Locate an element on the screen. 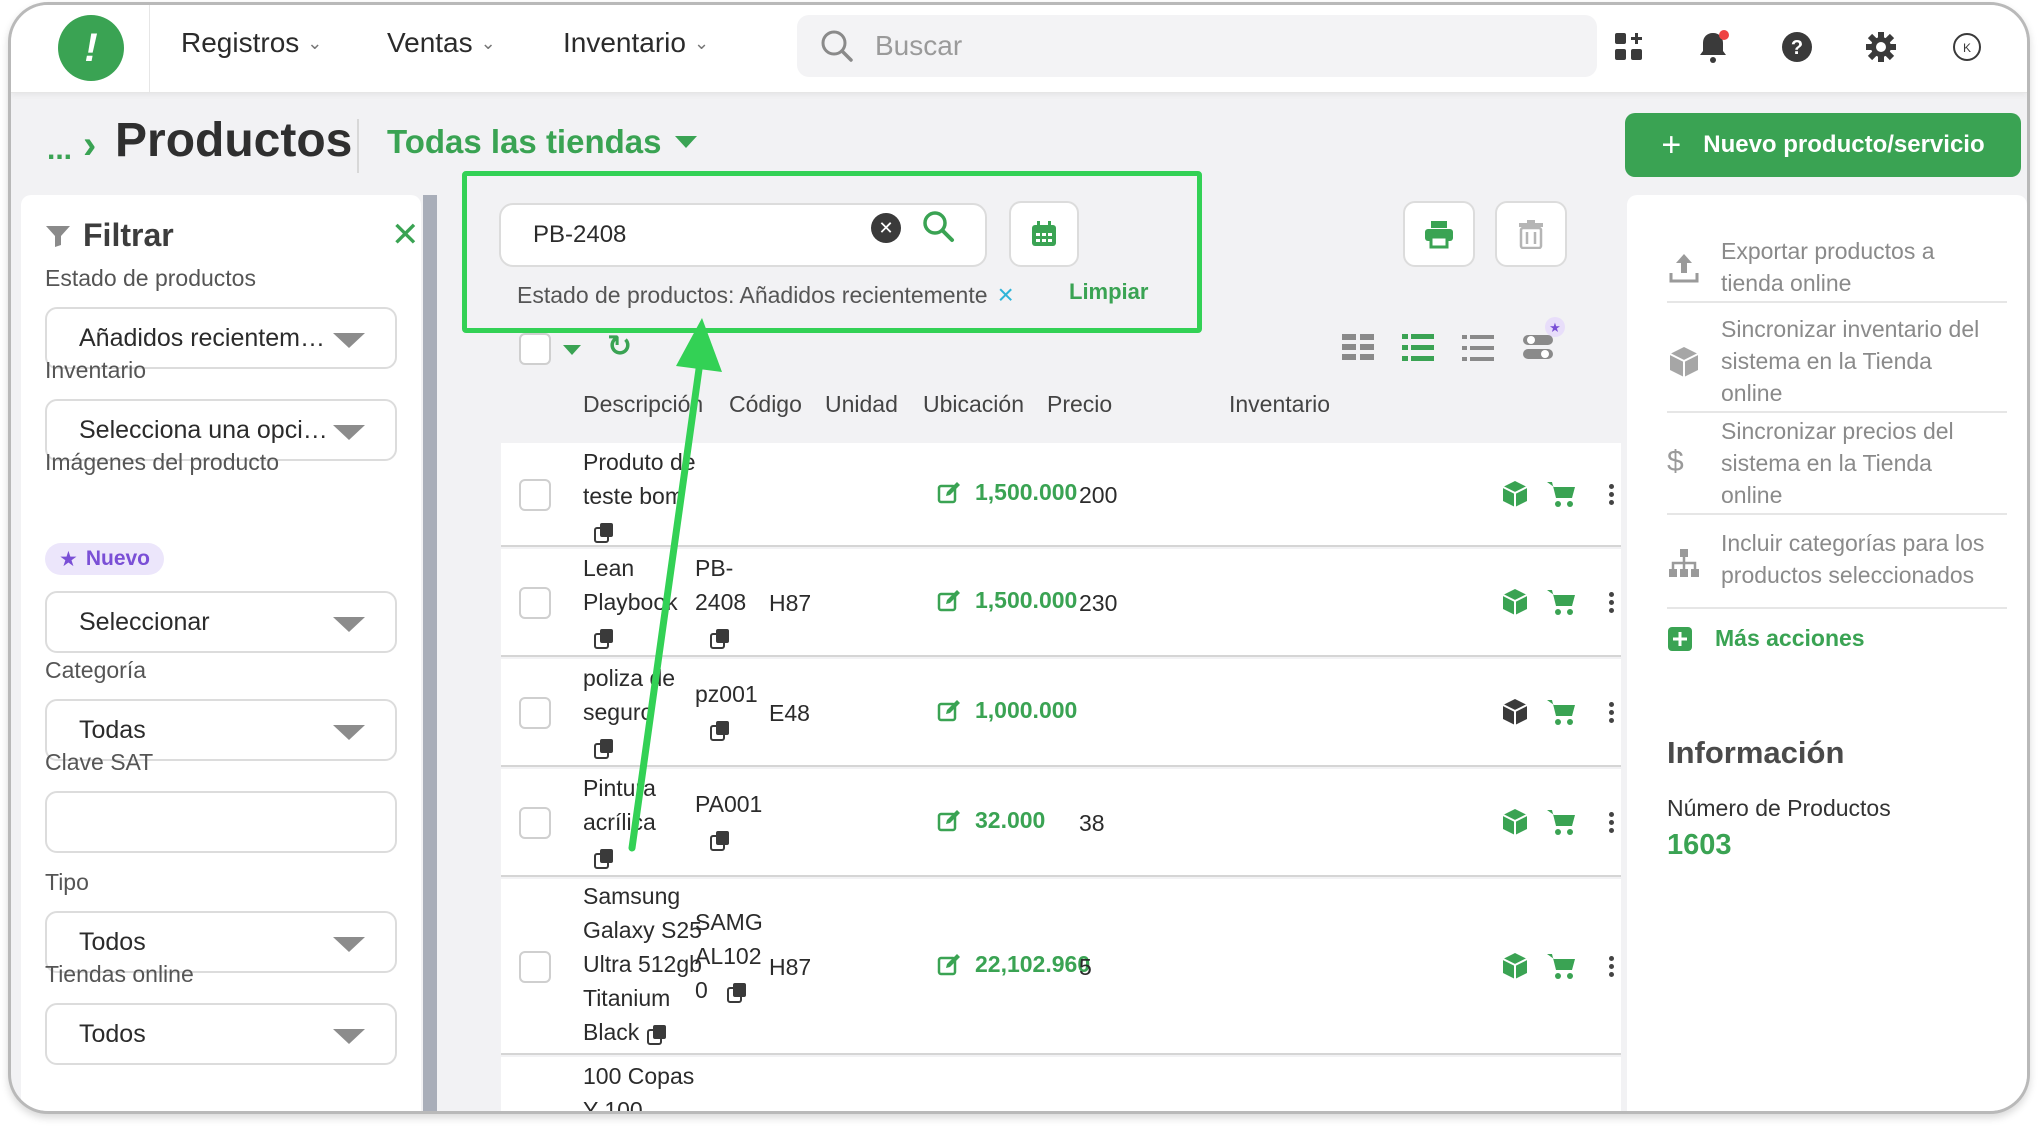 The height and width of the screenshot is (1130, 2038). global-search: Buscar is located at coordinates (1197, 46).